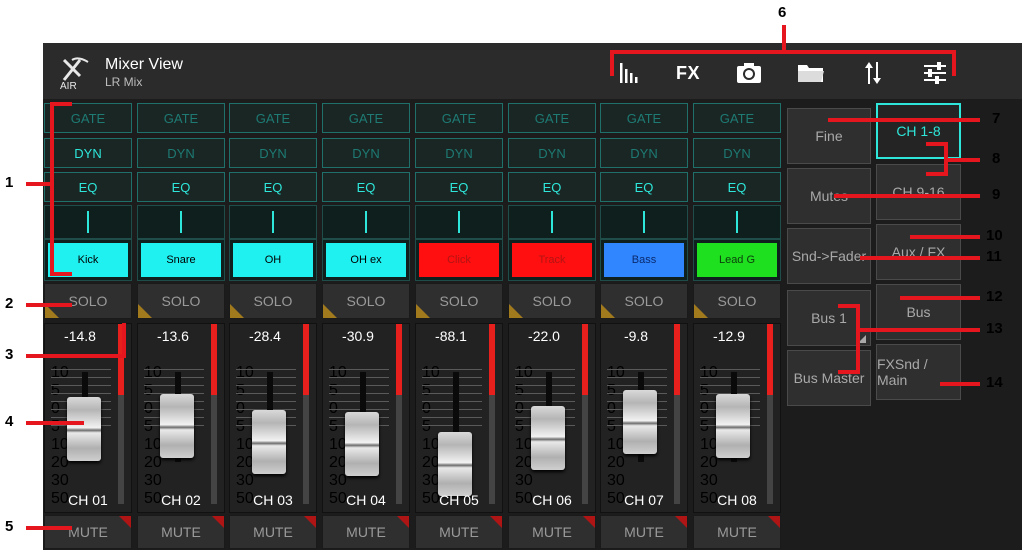 Image resolution: width=1022 pixels, height=559 pixels. What do you see at coordinates (935, 73) in the screenshot?
I see `sliders-icon` at bounding box center [935, 73].